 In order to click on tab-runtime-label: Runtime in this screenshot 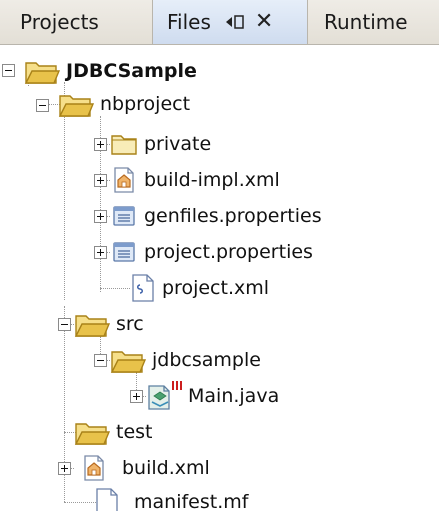, I will do `click(366, 22)`.